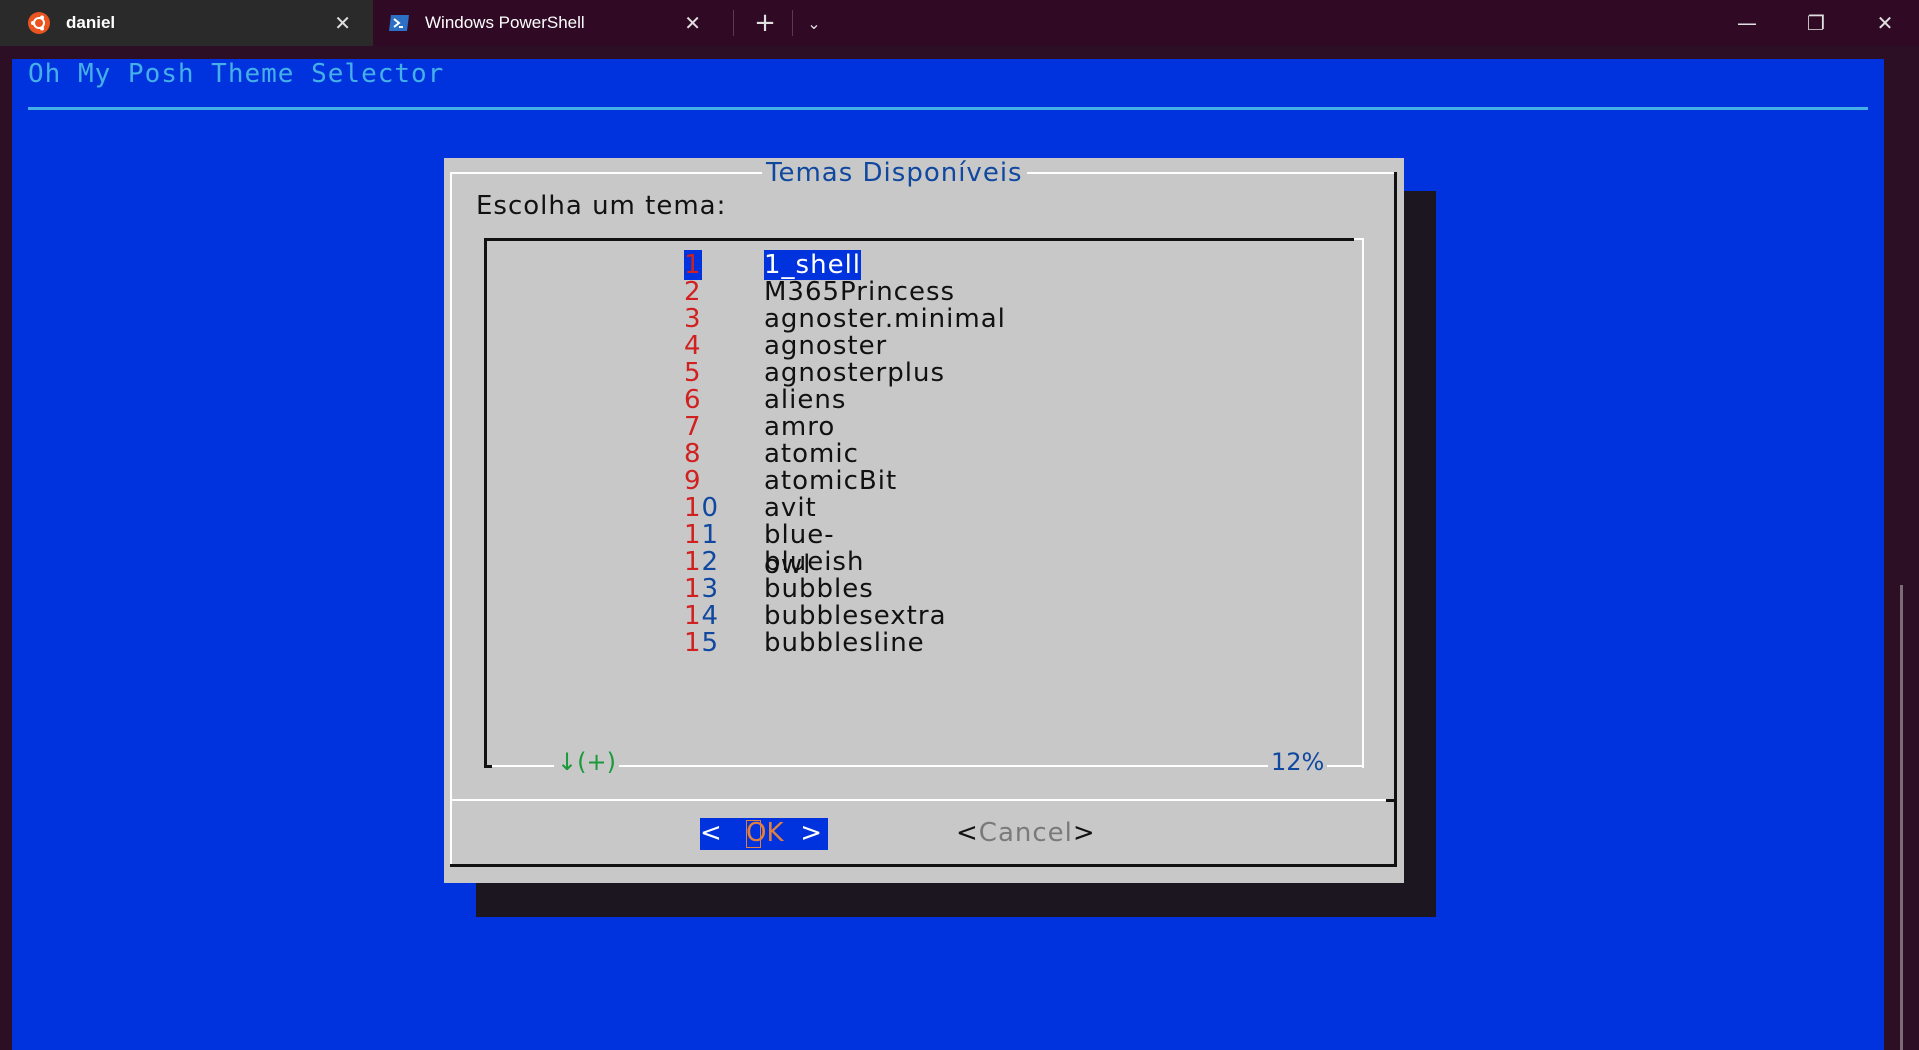  What do you see at coordinates (948, 108) in the screenshot?
I see `backtitle-divider` at bounding box center [948, 108].